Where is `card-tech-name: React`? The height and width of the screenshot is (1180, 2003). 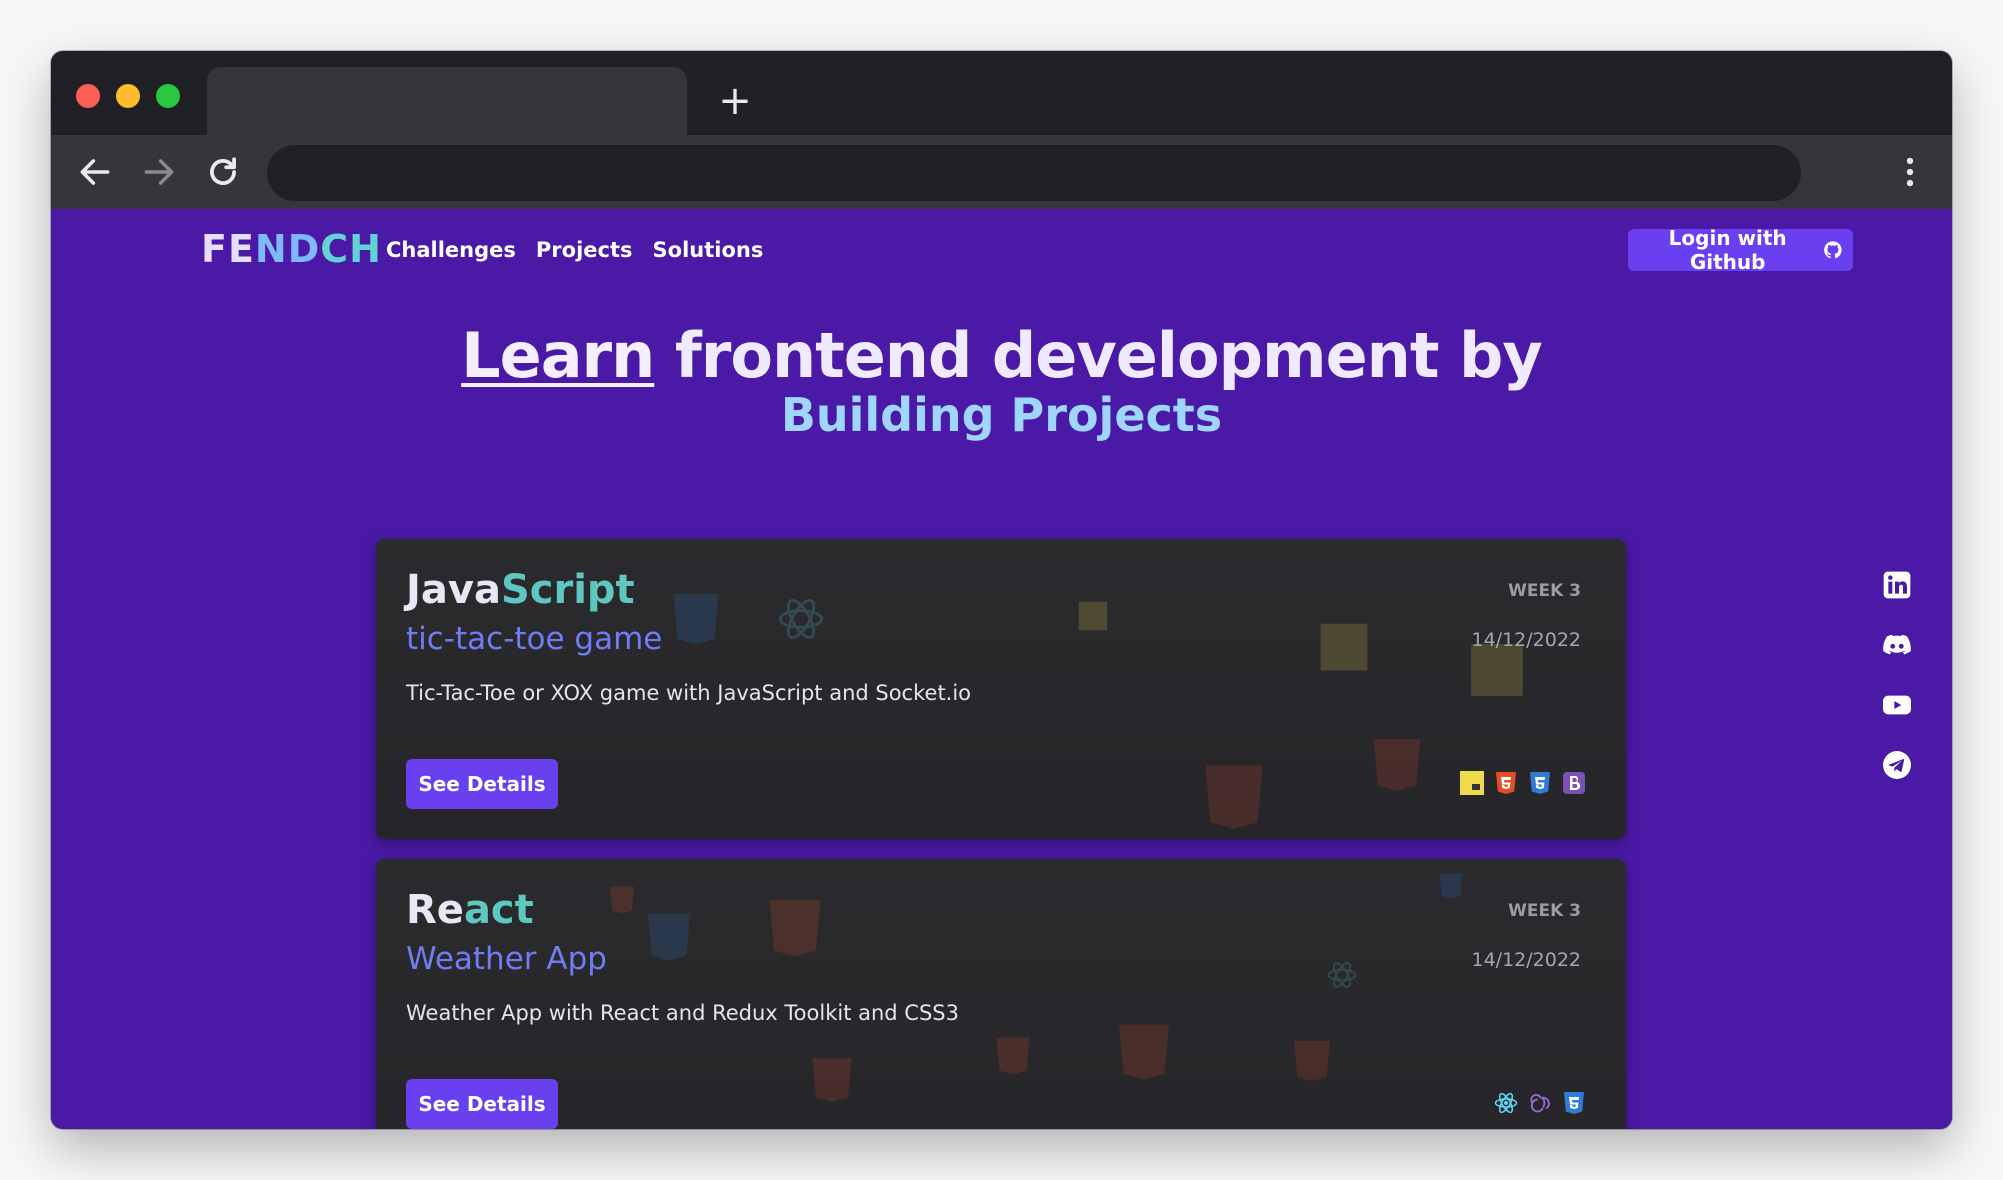
card-tech-name: React is located at coordinates (470, 910).